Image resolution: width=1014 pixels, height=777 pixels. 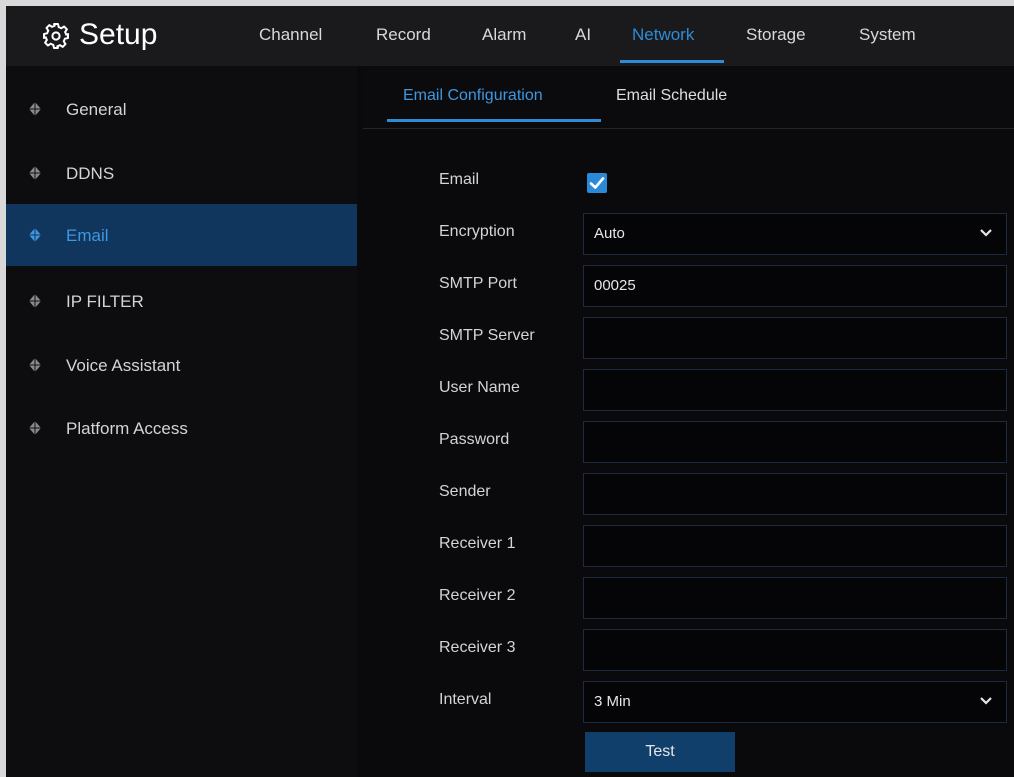 What do you see at coordinates (105, 301) in the screenshot?
I see `sidebar-item-label: IP FILTER` at bounding box center [105, 301].